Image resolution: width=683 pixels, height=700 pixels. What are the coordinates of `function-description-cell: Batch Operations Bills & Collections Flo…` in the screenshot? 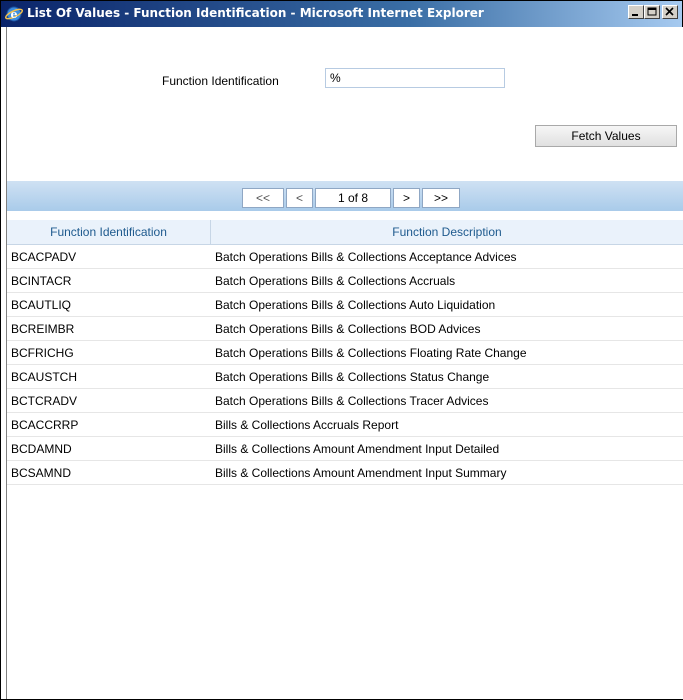 It's located at (371, 353).